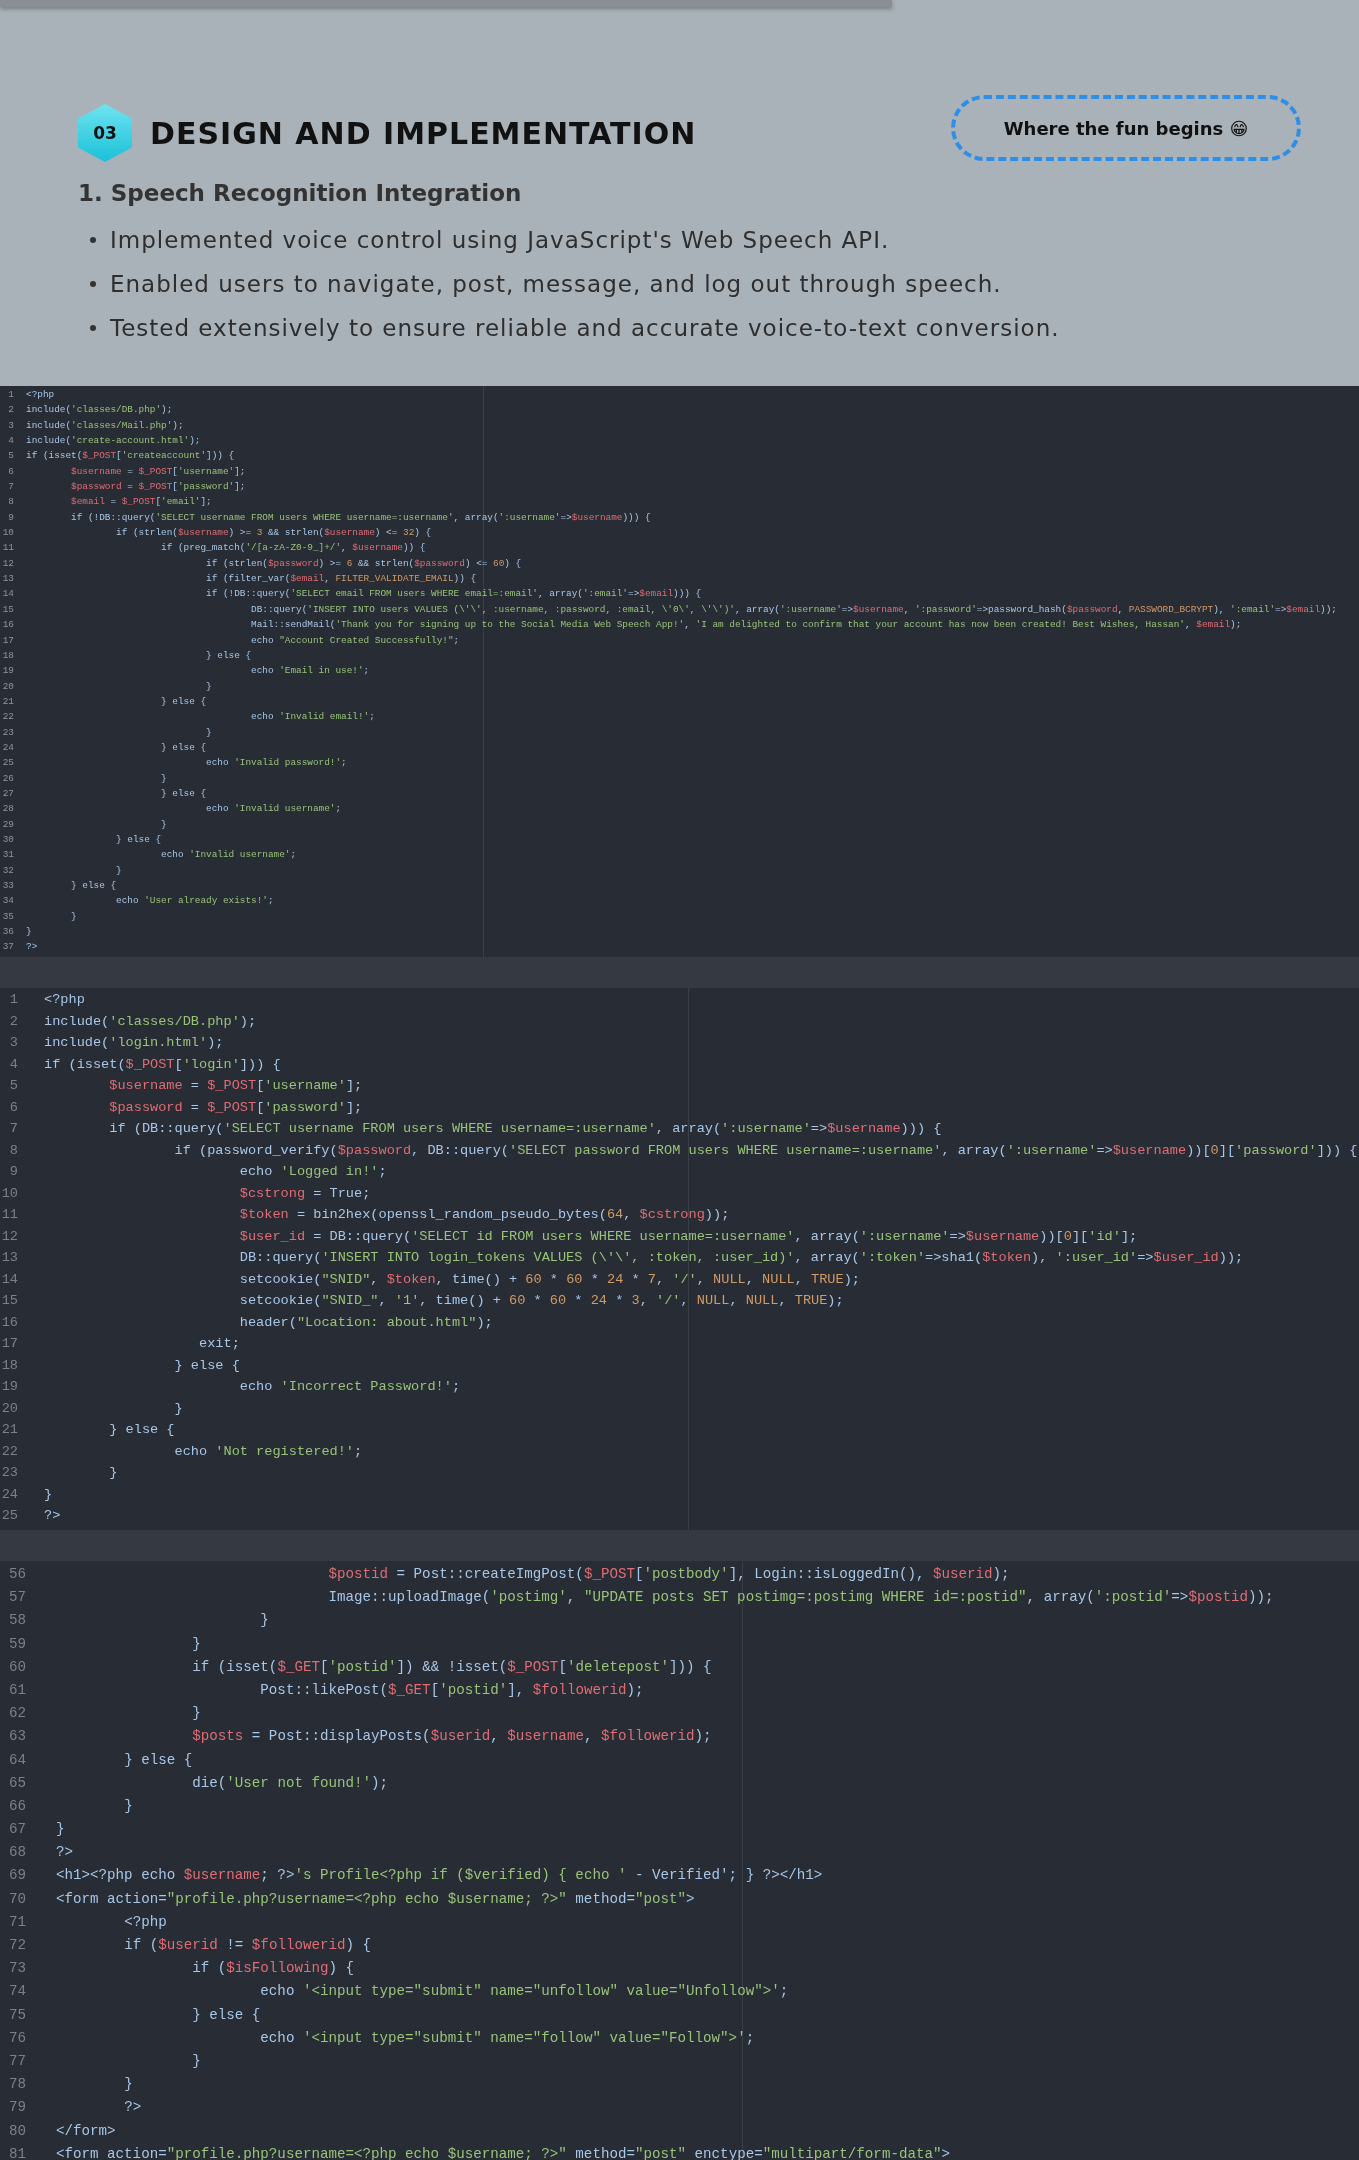 This screenshot has height=2160, width=1359. Describe the element at coordinates (16, 1760) in the screenshot. I see `line-number: 64` at that location.